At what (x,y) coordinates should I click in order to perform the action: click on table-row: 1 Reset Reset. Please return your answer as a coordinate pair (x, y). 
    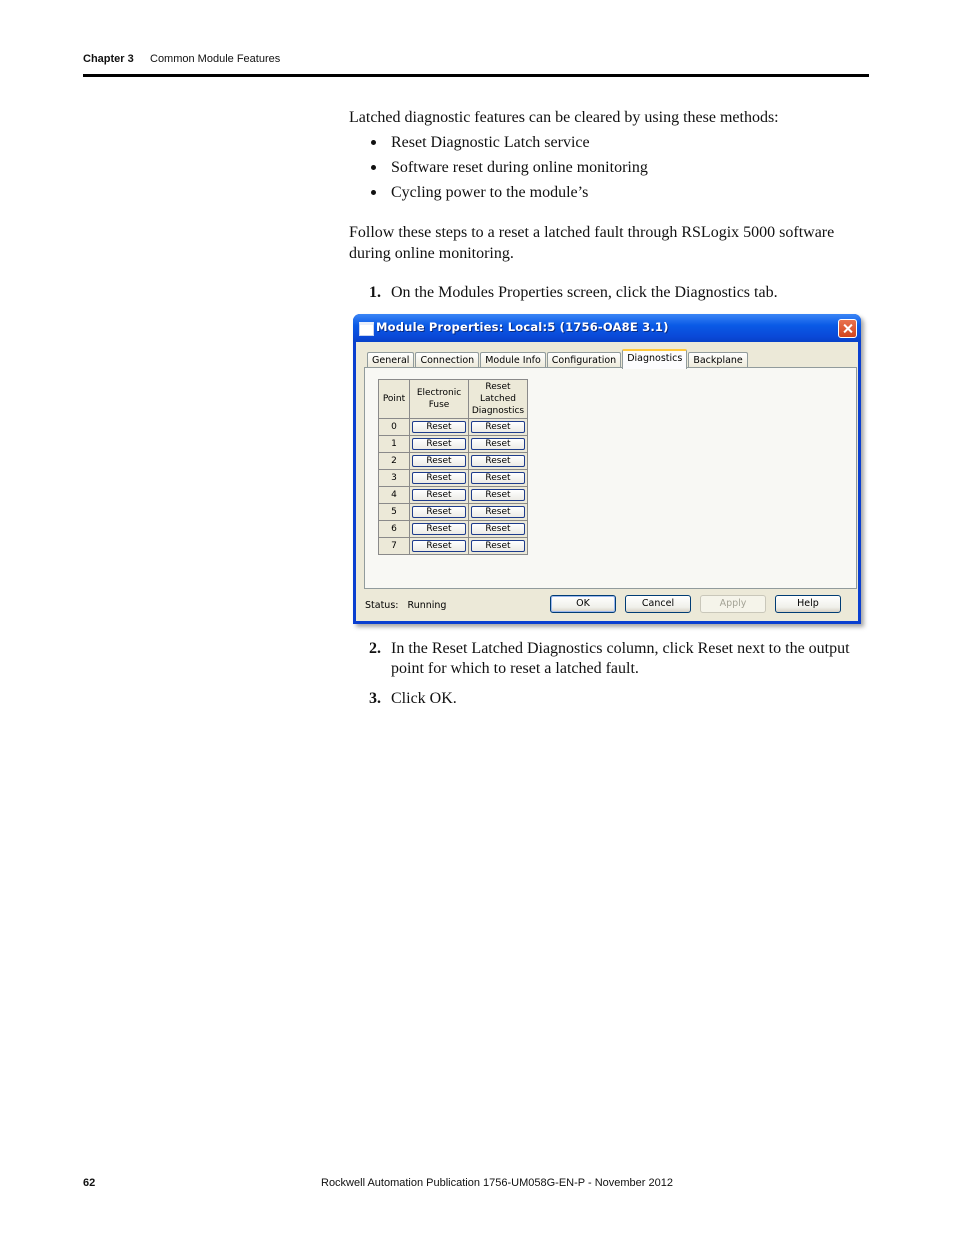
    Looking at the image, I should click on (453, 444).